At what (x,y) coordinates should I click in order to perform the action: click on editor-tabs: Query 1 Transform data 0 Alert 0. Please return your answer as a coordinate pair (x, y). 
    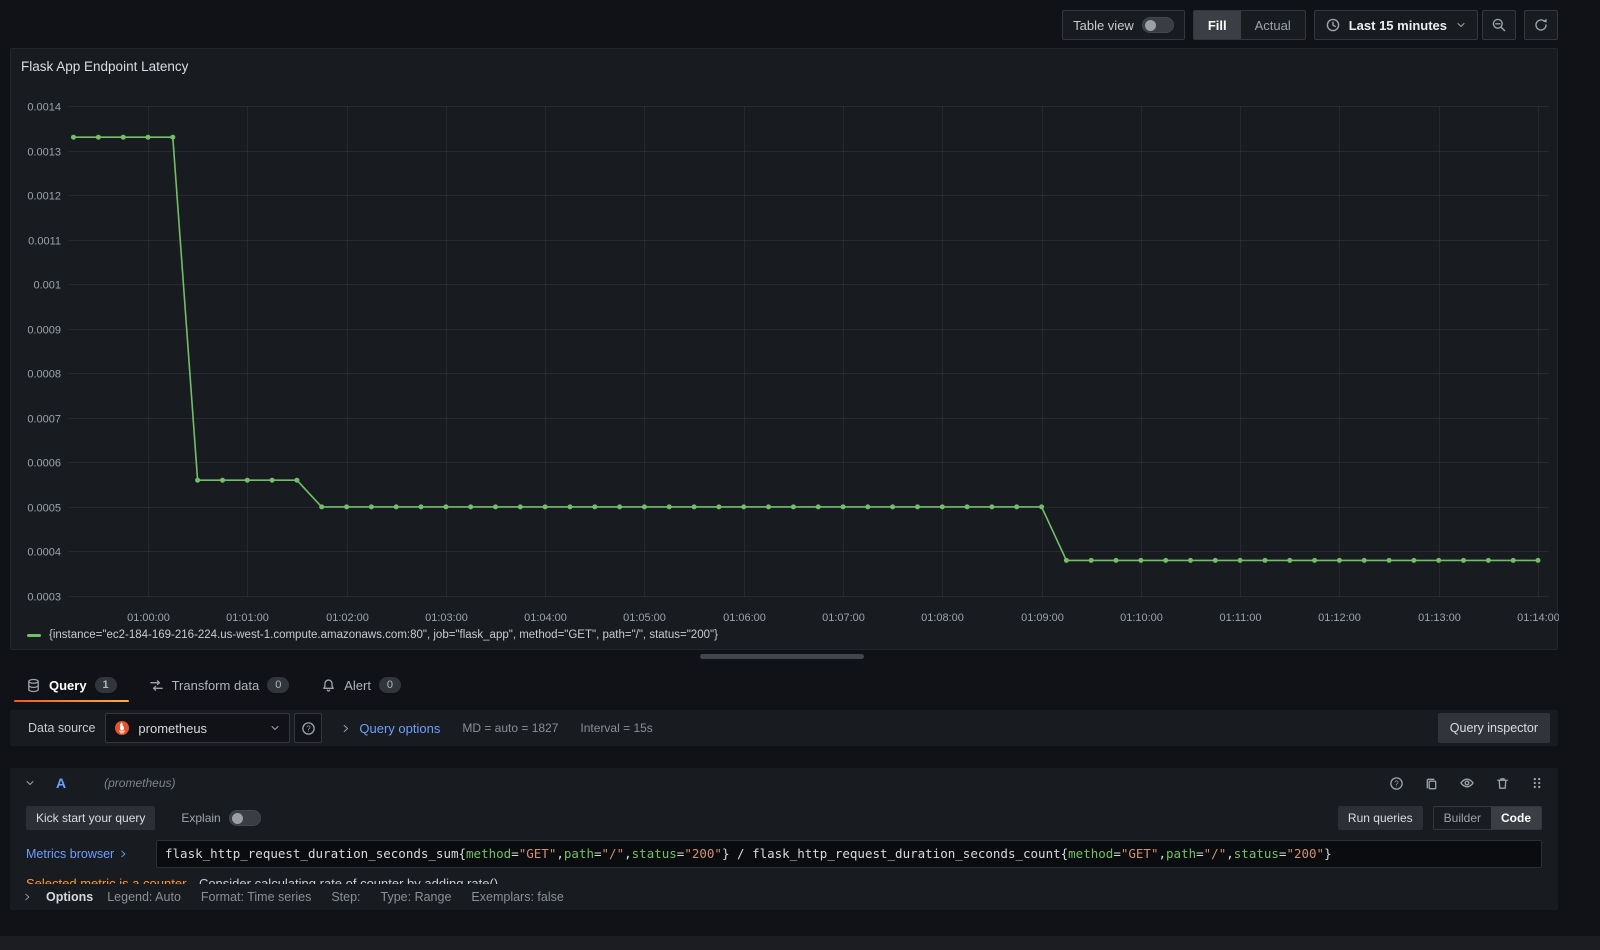
    Looking at the image, I should click on (213, 685).